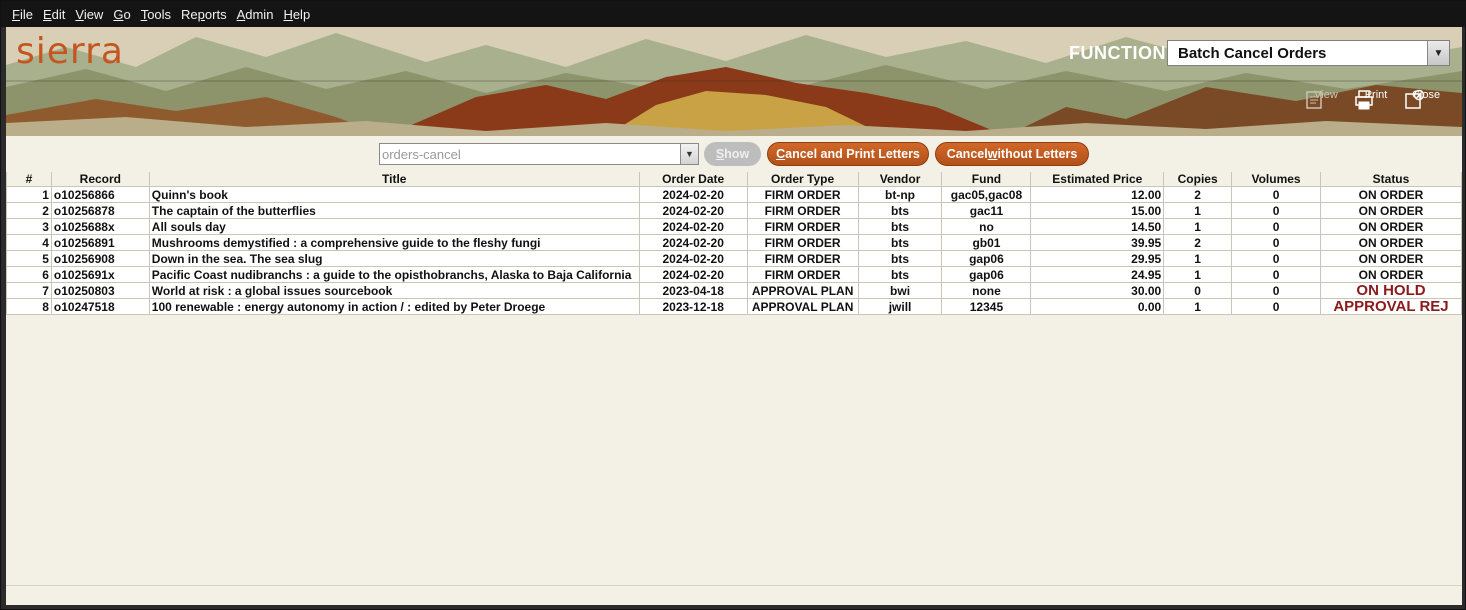  What do you see at coordinates (29, 210) in the screenshot?
I see `row-number-cell: 2` at bounding box center [29, 210].